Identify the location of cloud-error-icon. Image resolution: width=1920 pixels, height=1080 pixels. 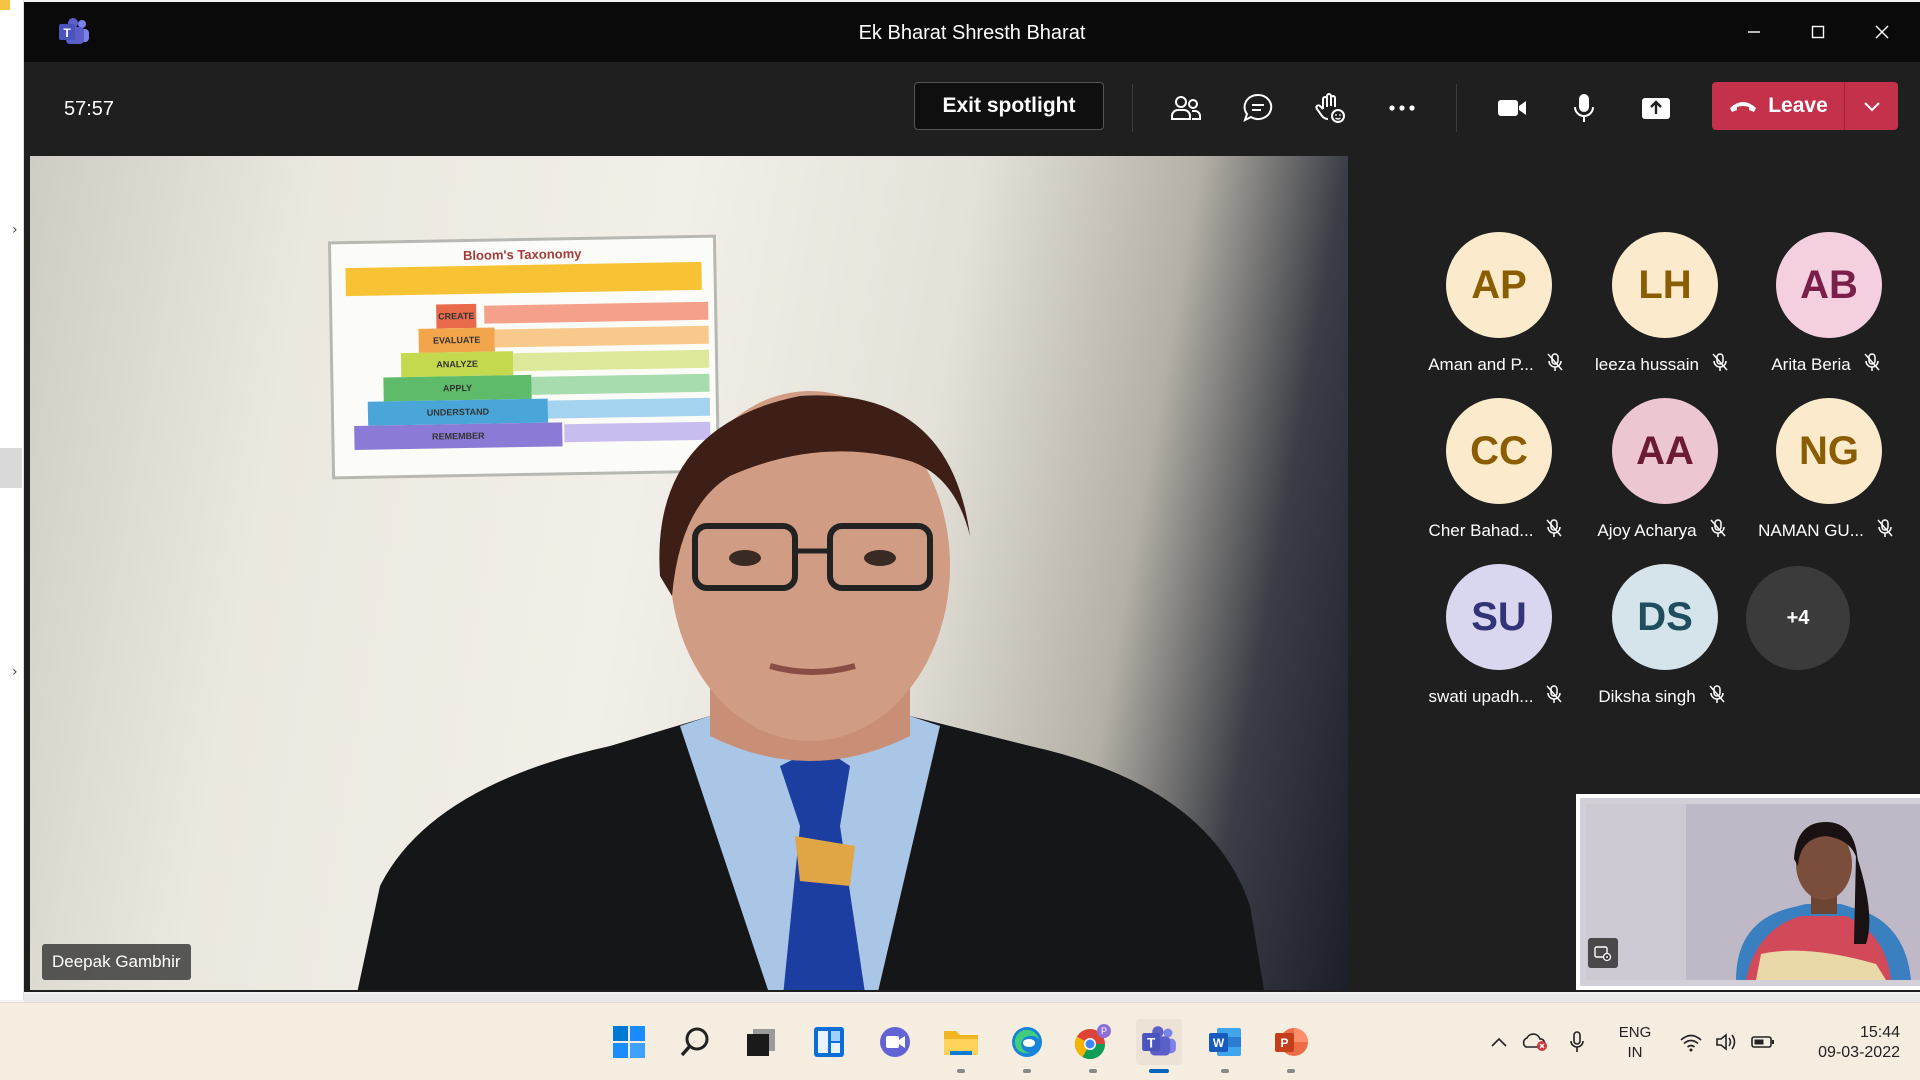
(1534, 1042).